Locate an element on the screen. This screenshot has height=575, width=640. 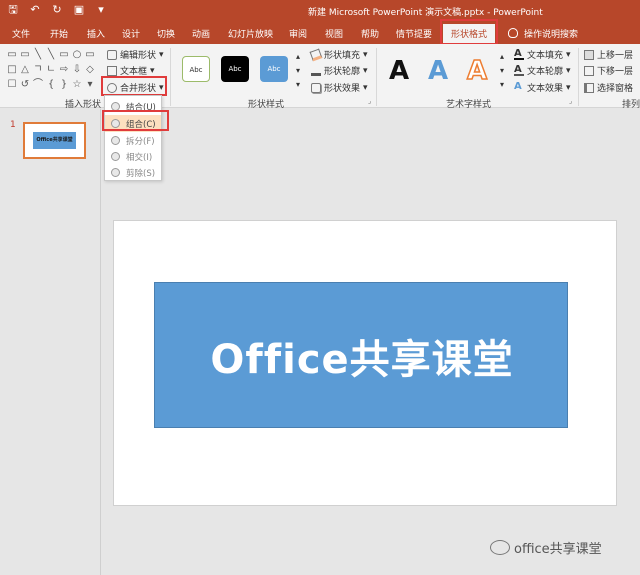
style-thumb-blue: Abc is located at coordinates (274, 69).